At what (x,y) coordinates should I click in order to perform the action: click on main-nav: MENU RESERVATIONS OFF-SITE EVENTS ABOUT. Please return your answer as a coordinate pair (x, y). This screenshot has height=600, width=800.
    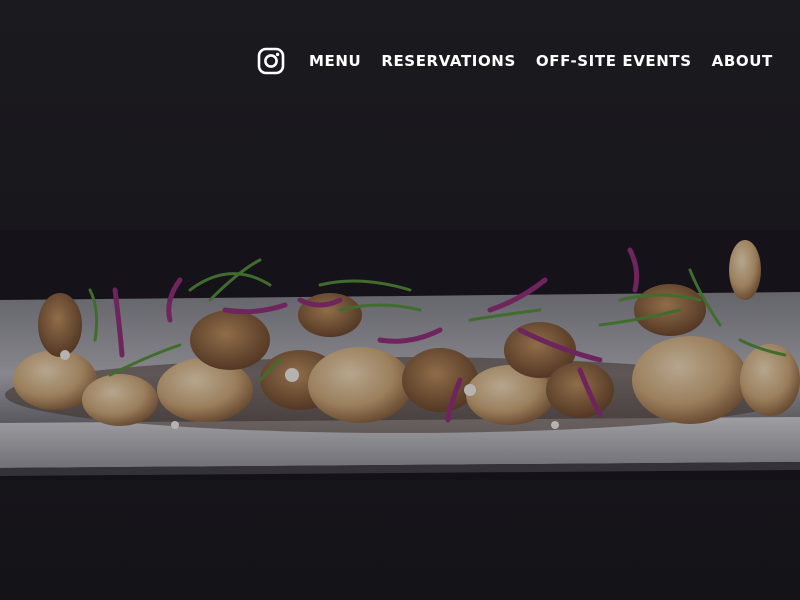
    Looking at the image, I should click on (515, 61).